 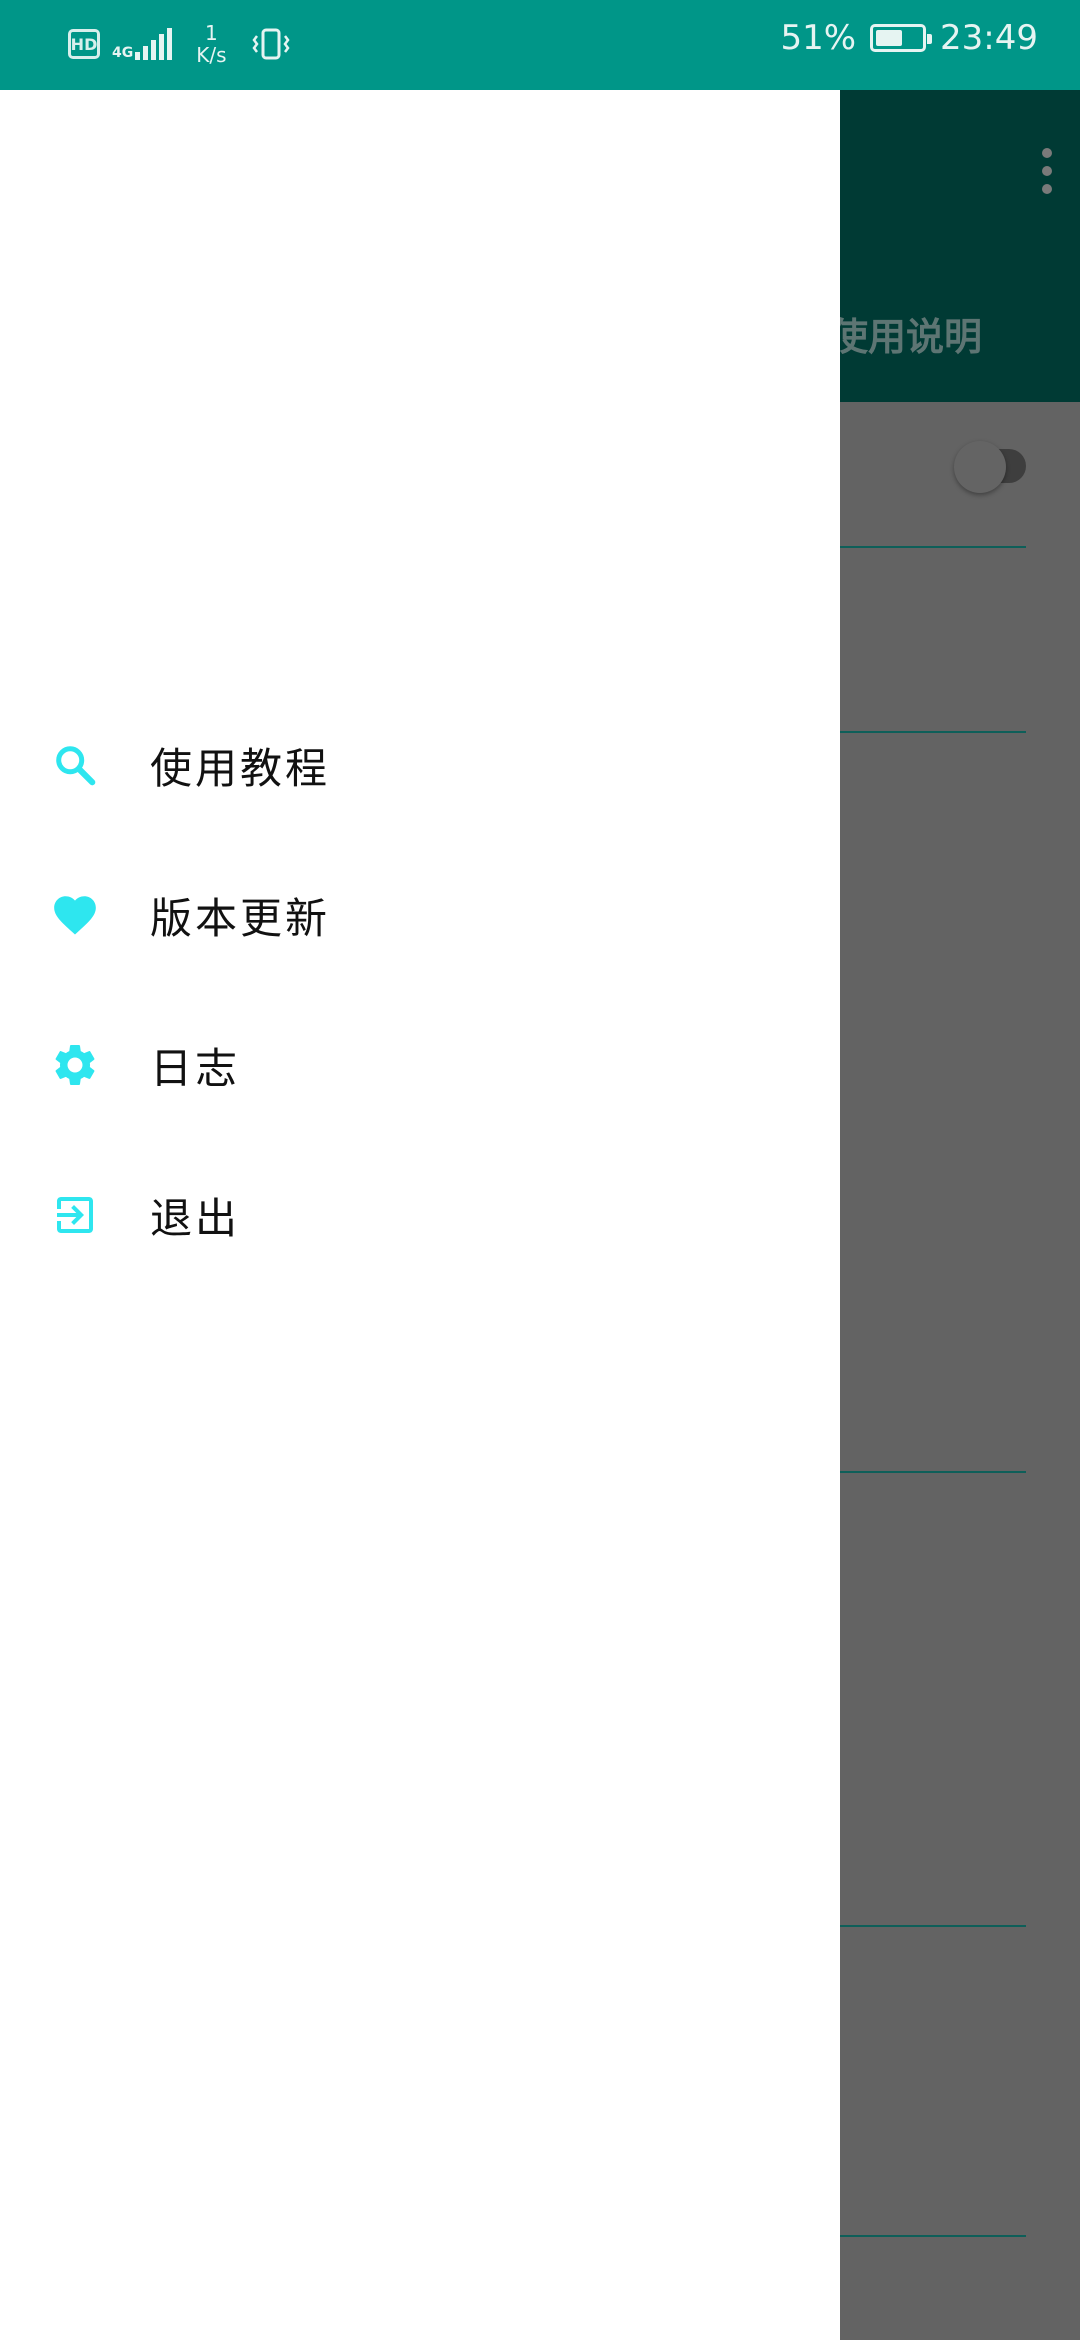 I want to click on drawer-item-version-update: 版本更新, so click(x=420, y=915).